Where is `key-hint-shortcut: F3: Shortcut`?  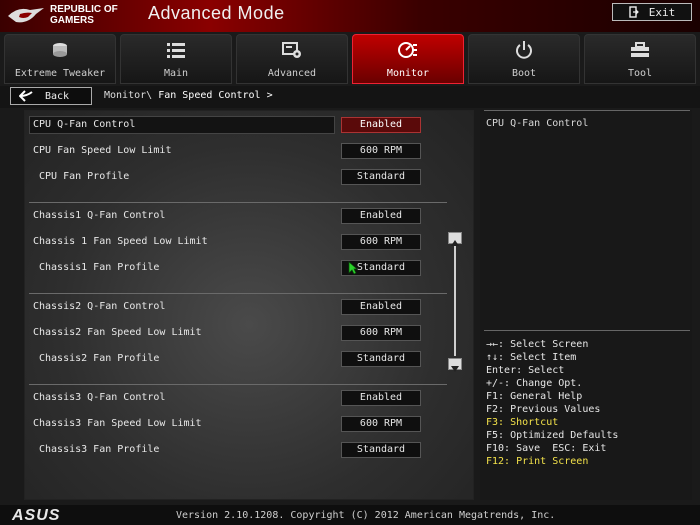 key-hint-shortcut: F3: Shortcut is located at coordinates (552, 422).